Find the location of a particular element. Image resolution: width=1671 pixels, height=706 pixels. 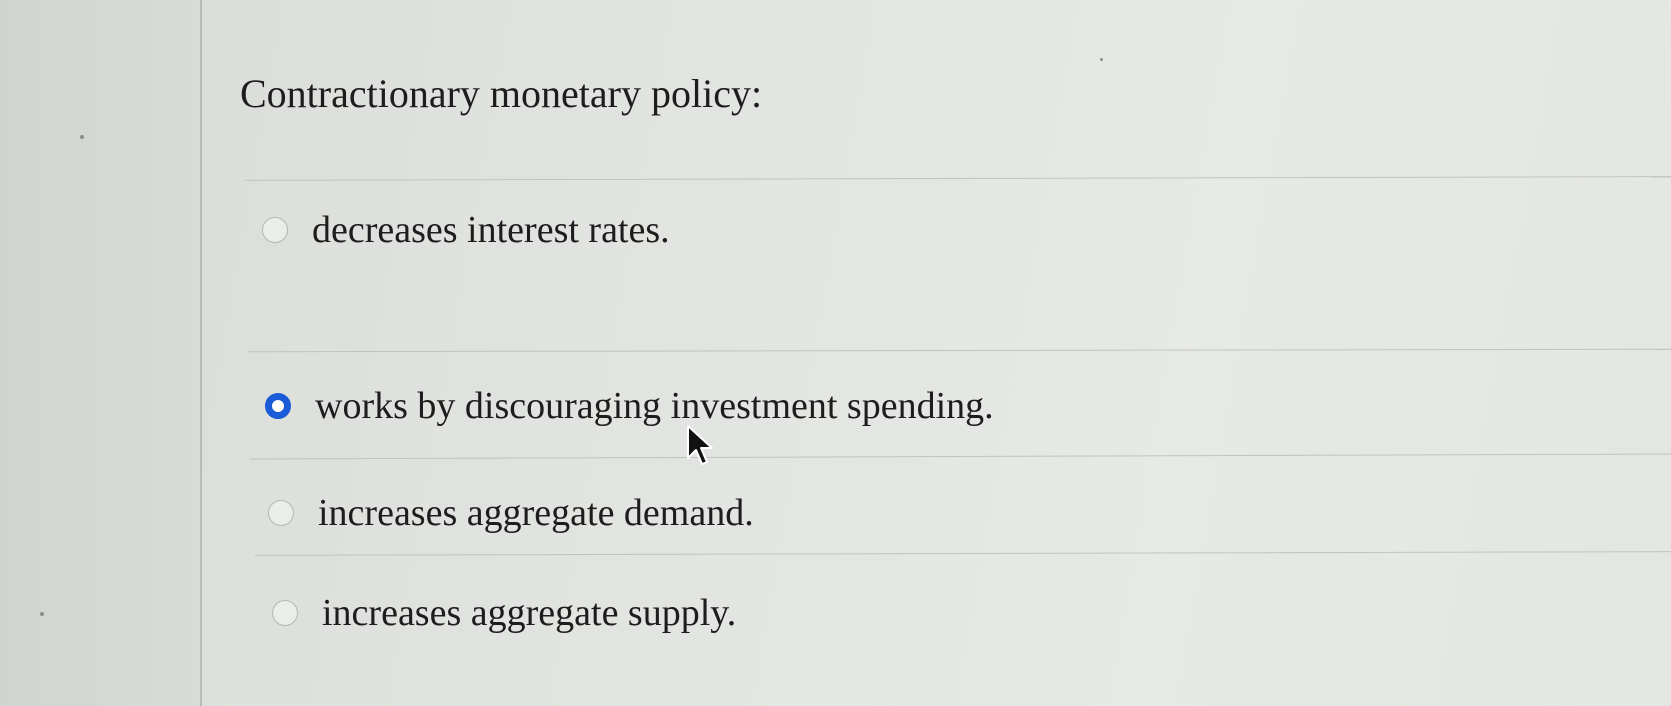

margin-edge-divider is located at coordinates (201, 353).